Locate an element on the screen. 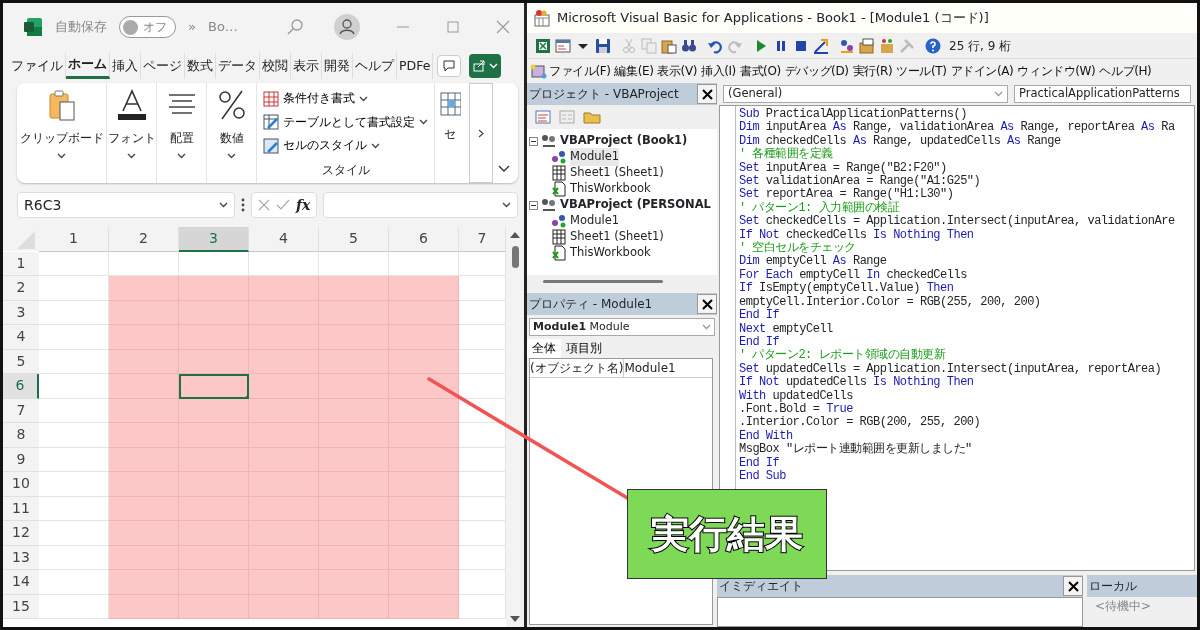 The image size is (1200, 630). excel-view-icon is located at coordinates (543, 45).